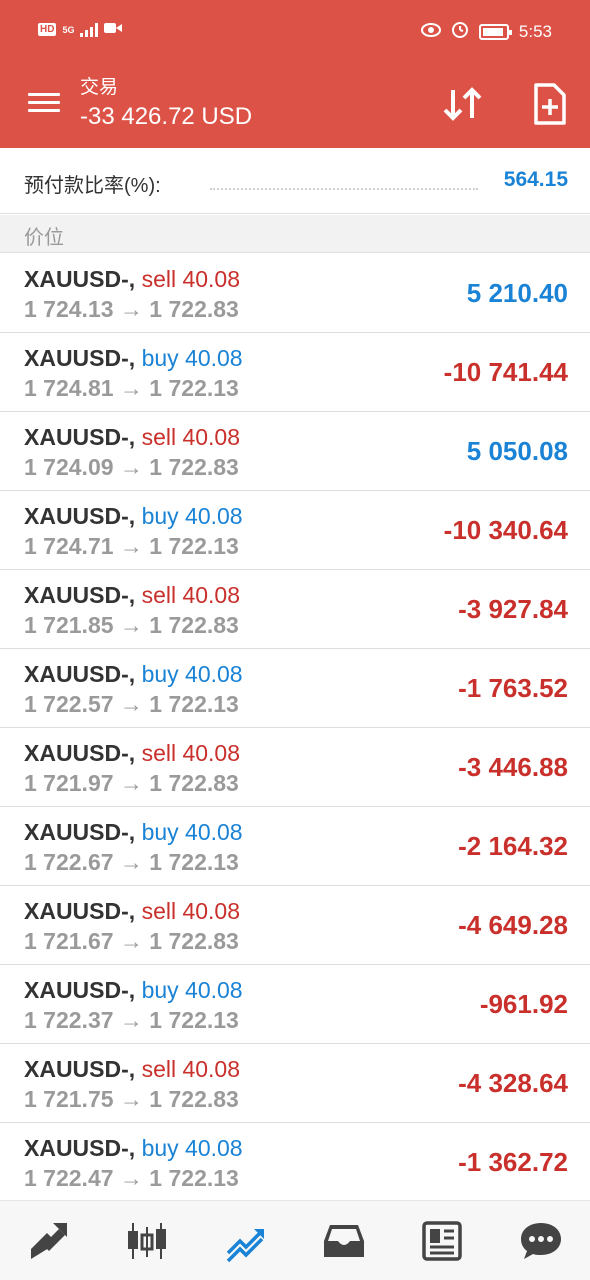  What do you see at coordinates (513, 925) in the screenshot?
I see `position-profit: -4 649.28` at bounding box center [513, 925].